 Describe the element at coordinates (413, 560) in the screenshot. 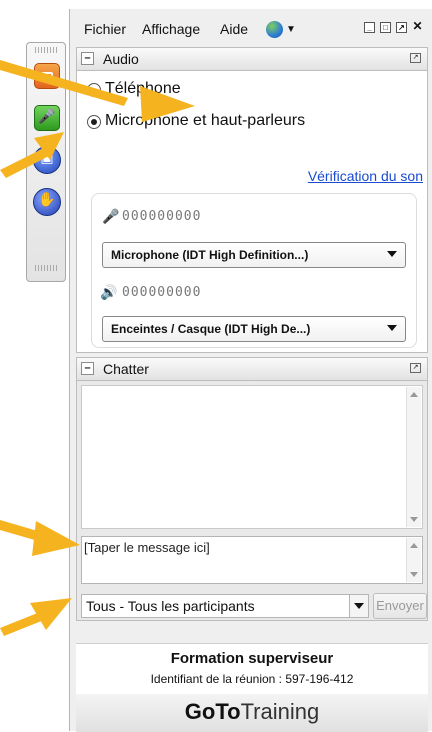

I see `chat-input-scrollbar` at that location.